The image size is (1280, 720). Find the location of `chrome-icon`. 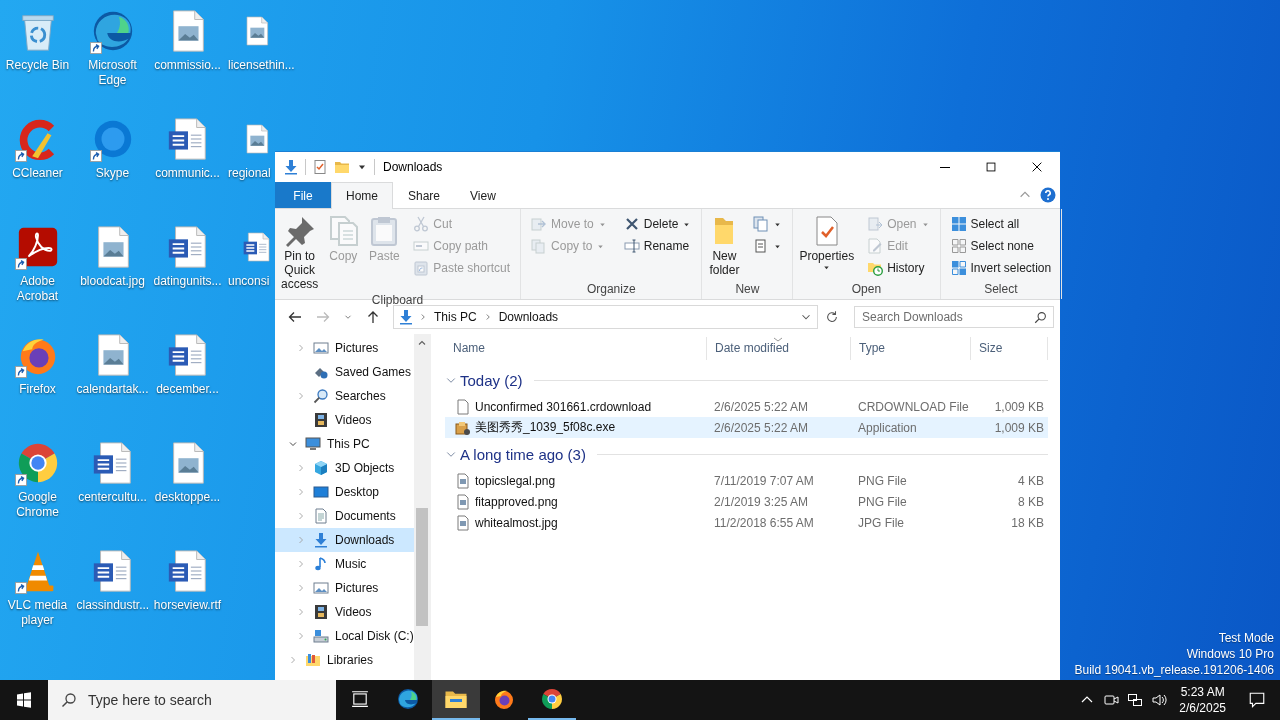

chrome-icon is located at coordinates (552, 699).